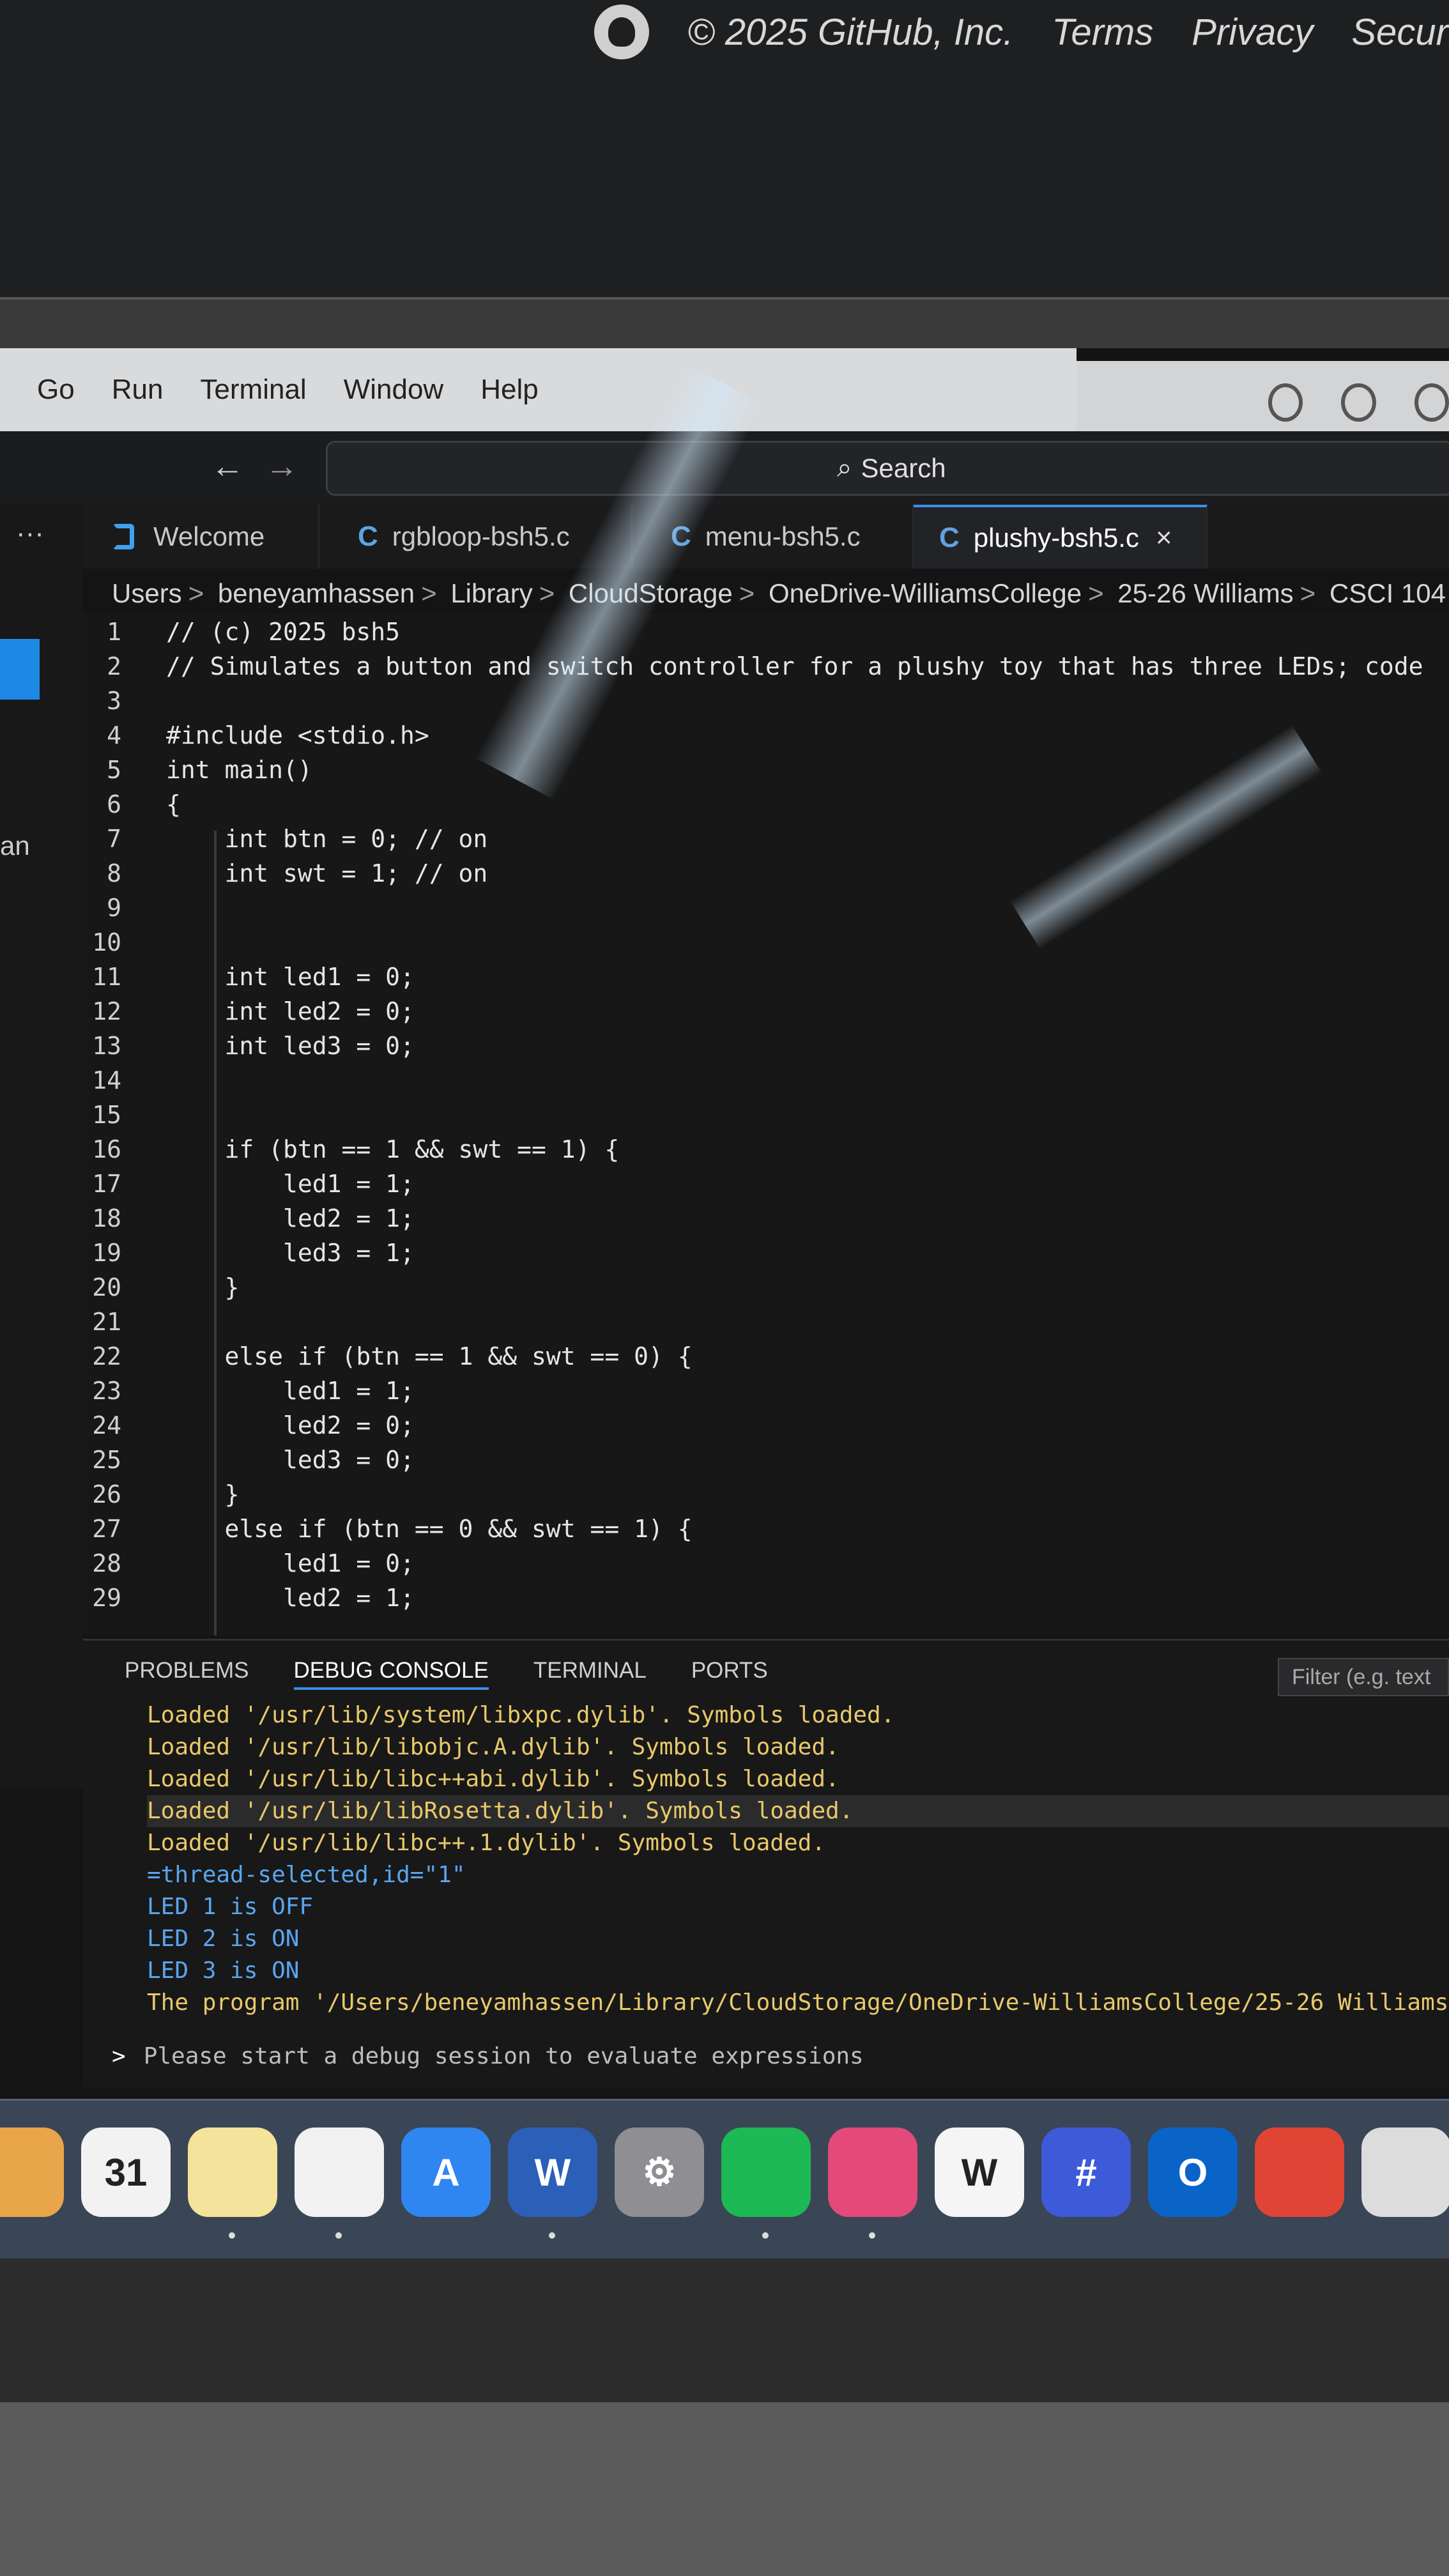  What do you see at coordinates (114, 908) in the screenshot?
I see `line-number: 9` at bounding box center [114, 908].